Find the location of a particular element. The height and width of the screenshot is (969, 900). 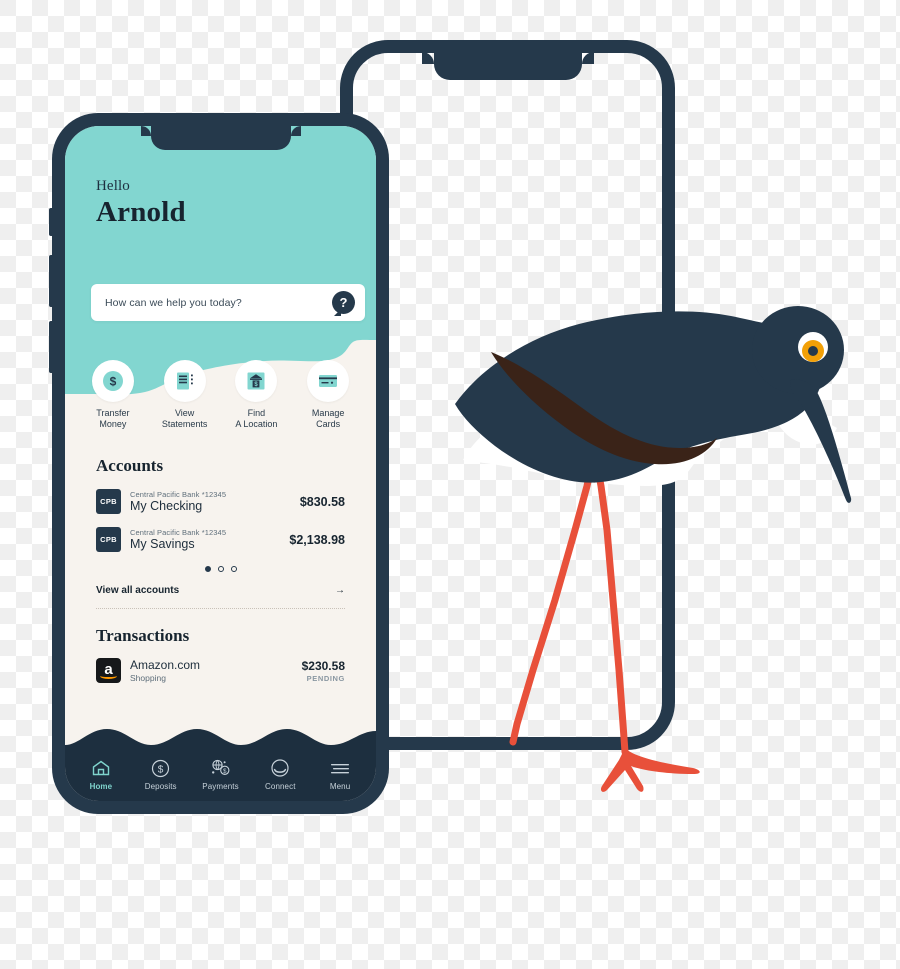

phone-mute-switch is located at coordinates (51, 222).